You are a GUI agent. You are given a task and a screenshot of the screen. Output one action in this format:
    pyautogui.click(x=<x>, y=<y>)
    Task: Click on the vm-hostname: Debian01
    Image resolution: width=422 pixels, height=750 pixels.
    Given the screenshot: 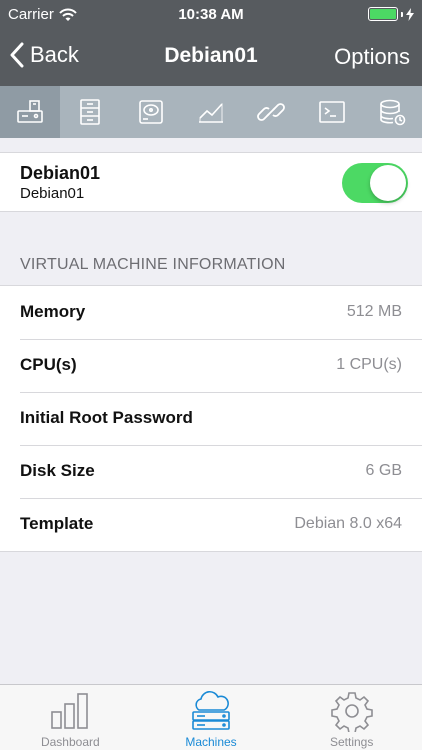 What is the action you would take?
    pyautogui.click(x=52, y=193)
    